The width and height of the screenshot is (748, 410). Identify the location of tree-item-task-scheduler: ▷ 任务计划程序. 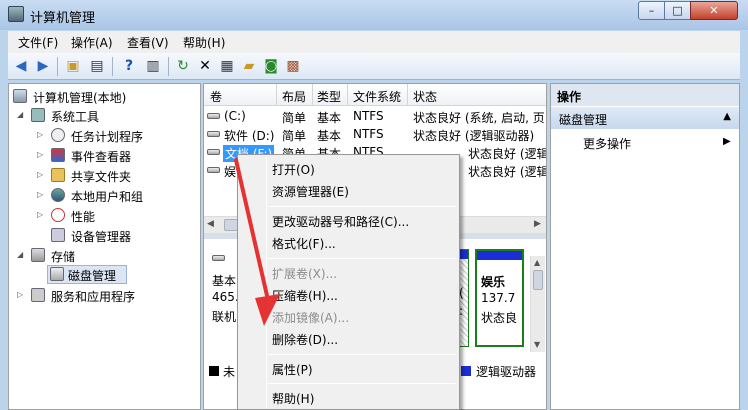
(104, 135).